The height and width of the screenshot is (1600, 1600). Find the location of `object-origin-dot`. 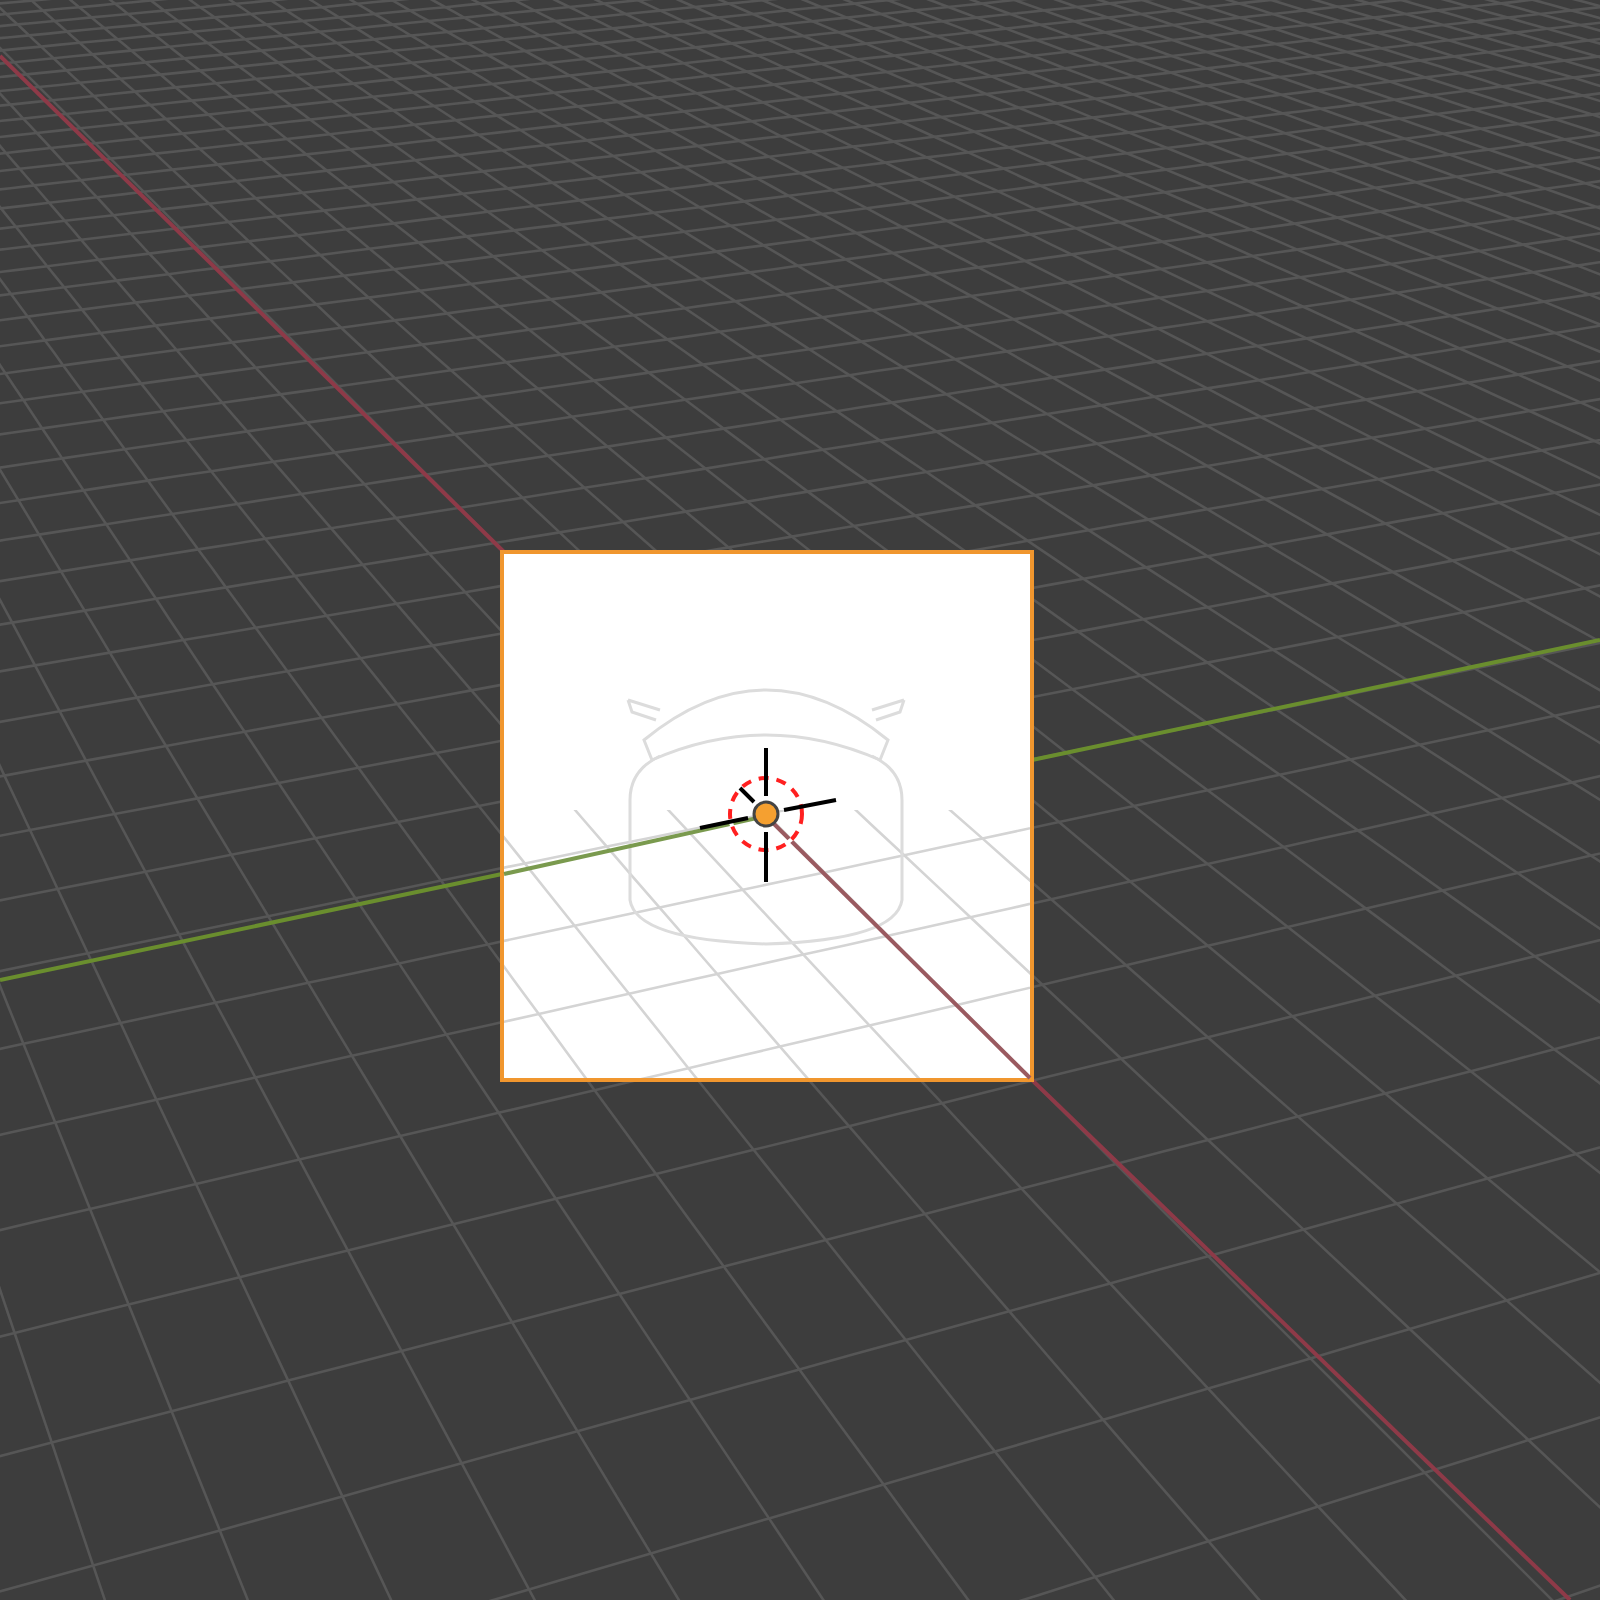

object-origin-dot is located at coordinates (766, 814).